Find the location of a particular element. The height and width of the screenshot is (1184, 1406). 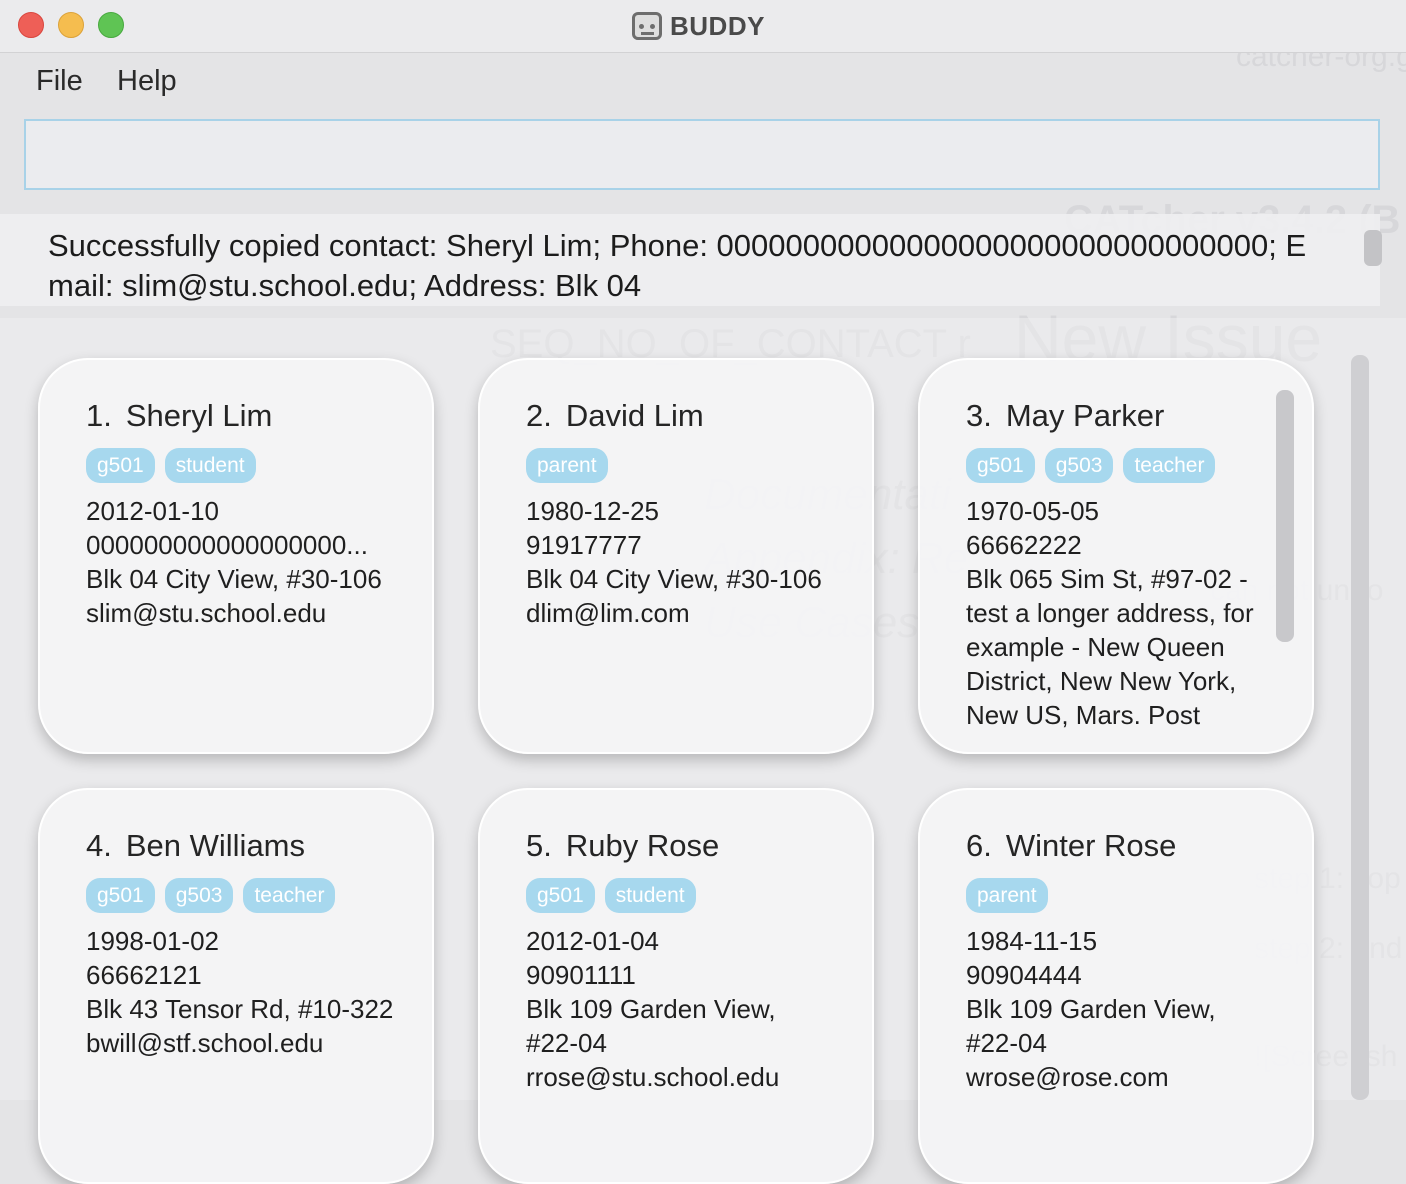

contact-index: 1. is located at coordinates (99, 415).